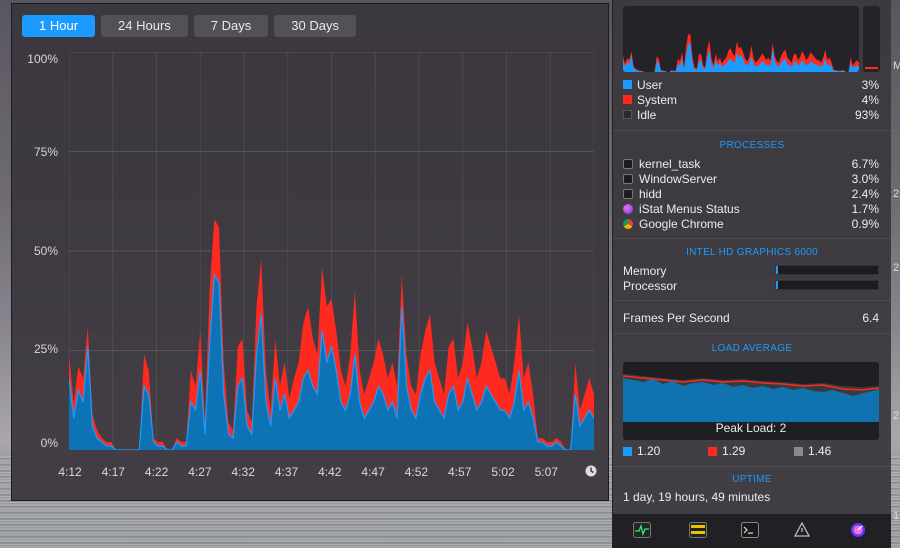  Describe the element at coordinates (712, 451) in the screenshot. I see `load-5min-swatch` at that location.